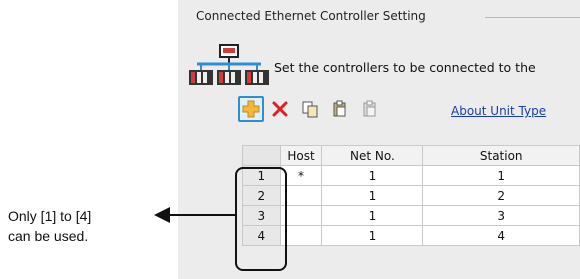 The width and height of the screenshot is (580, 279). I want to click on host-header: Host, so click(301, 155).